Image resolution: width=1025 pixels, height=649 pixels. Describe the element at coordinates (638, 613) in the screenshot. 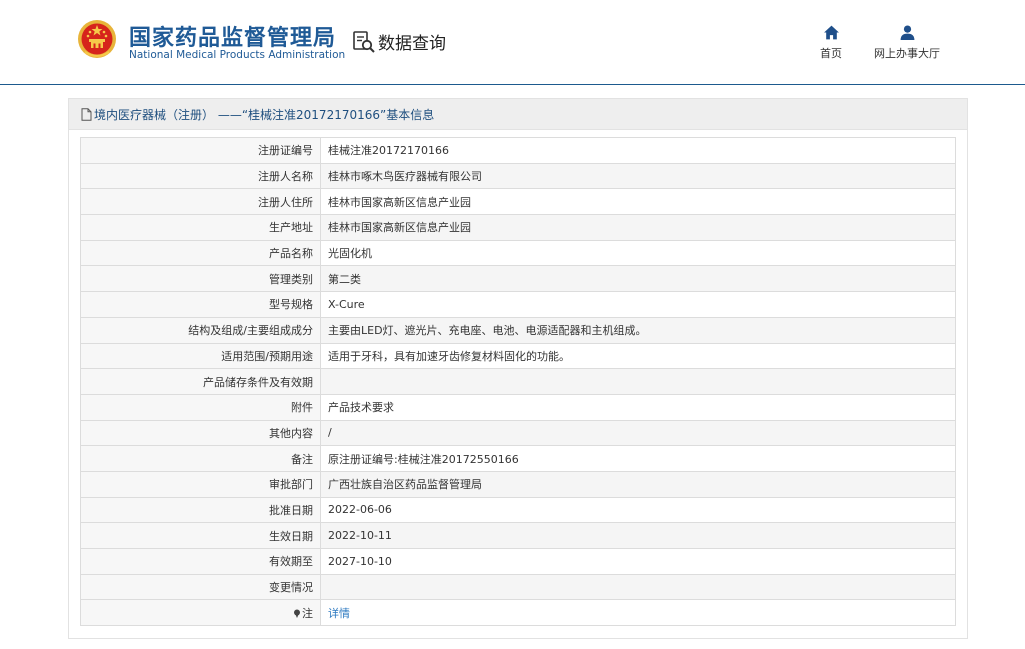

I see `field-value-note: 详情` at that location.